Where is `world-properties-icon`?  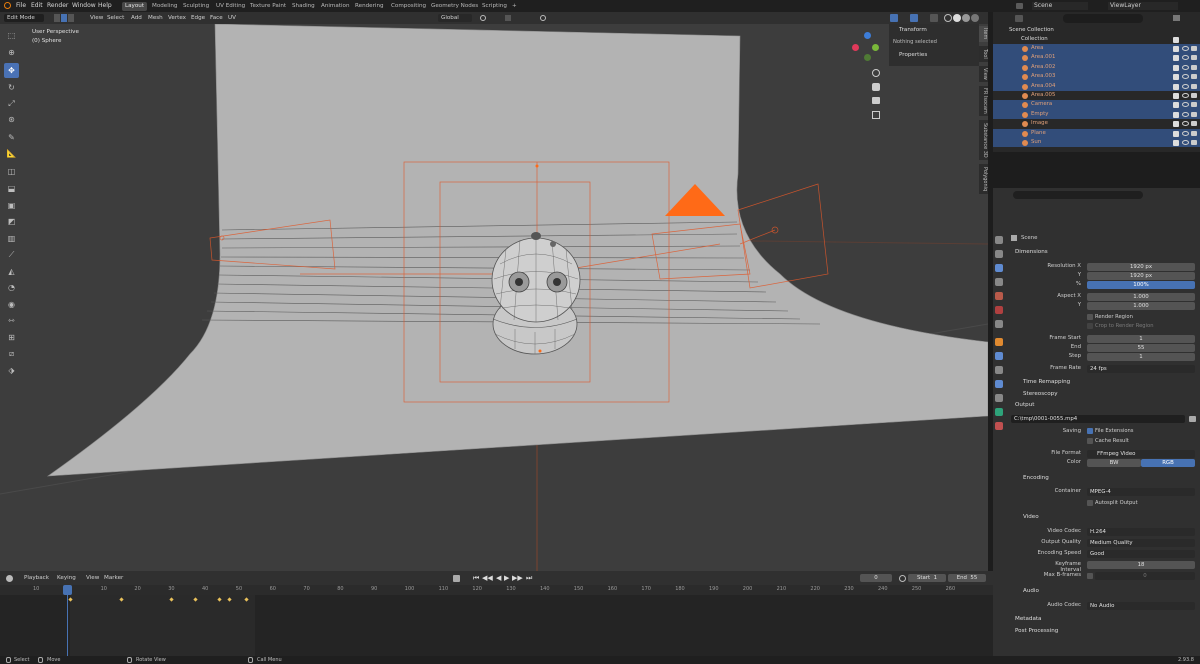
world-properties-icon is located at coordinates (999, 310).